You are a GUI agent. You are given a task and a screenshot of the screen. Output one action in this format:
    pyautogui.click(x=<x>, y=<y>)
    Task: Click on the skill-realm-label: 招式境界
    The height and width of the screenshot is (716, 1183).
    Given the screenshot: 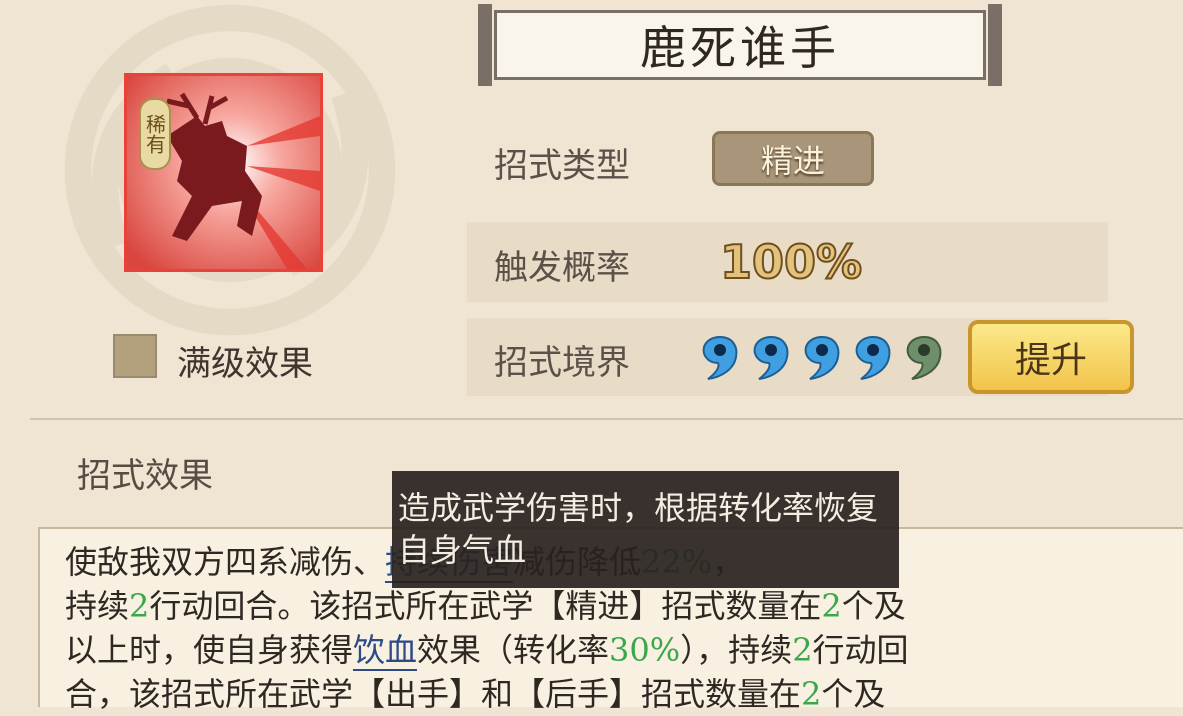 What is the action you would take?
    pyautogui.click(x=562, y=363)
    